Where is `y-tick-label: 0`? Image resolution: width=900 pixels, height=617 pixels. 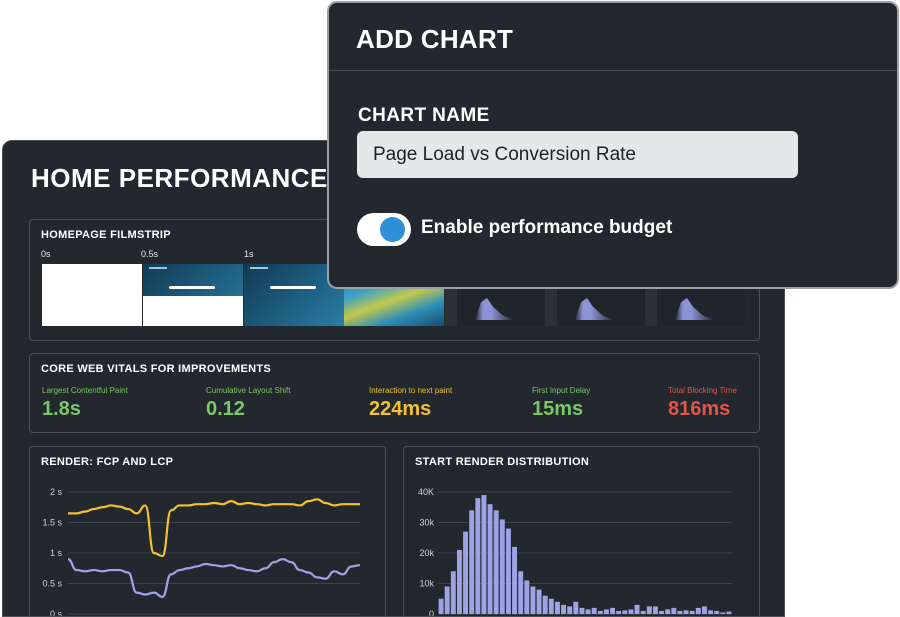 y-tick-label: 0 is located at coordinates (431, 613).